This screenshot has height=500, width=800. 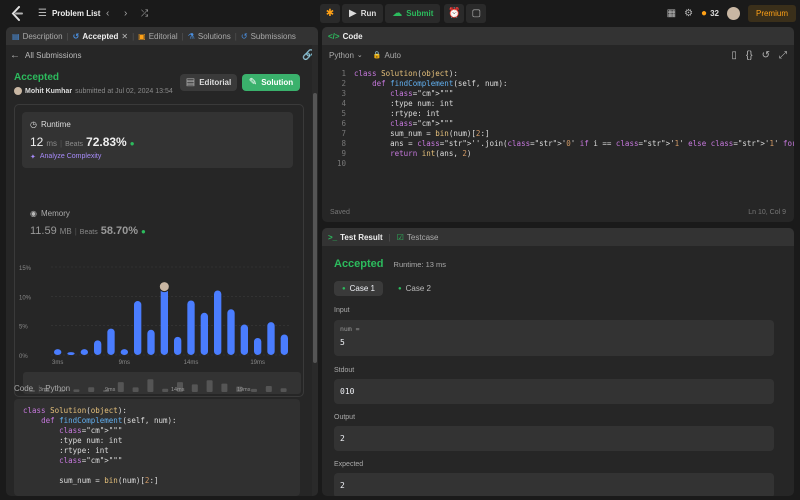 What do you see at coordinates (330, 13) in the screenshot?
I see `debug-button: ✱` at bounding box center [330, 13].